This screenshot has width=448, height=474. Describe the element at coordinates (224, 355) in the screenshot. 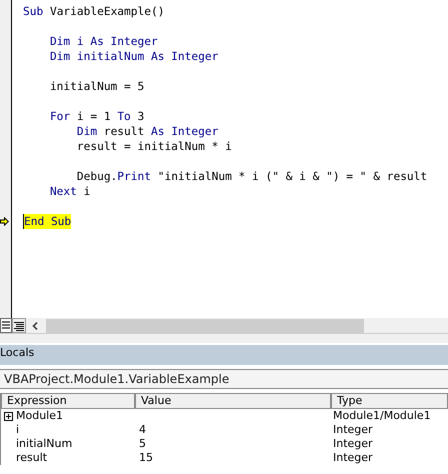

I see `panel-title: Locals` at that location.